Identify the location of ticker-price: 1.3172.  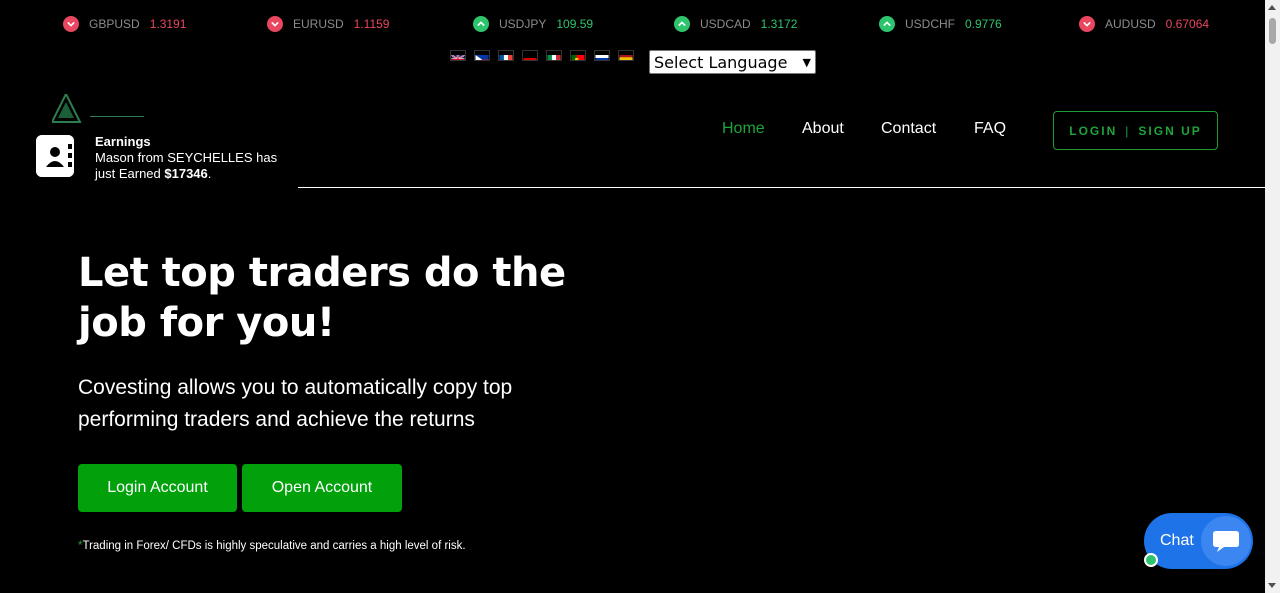
(779, 24).